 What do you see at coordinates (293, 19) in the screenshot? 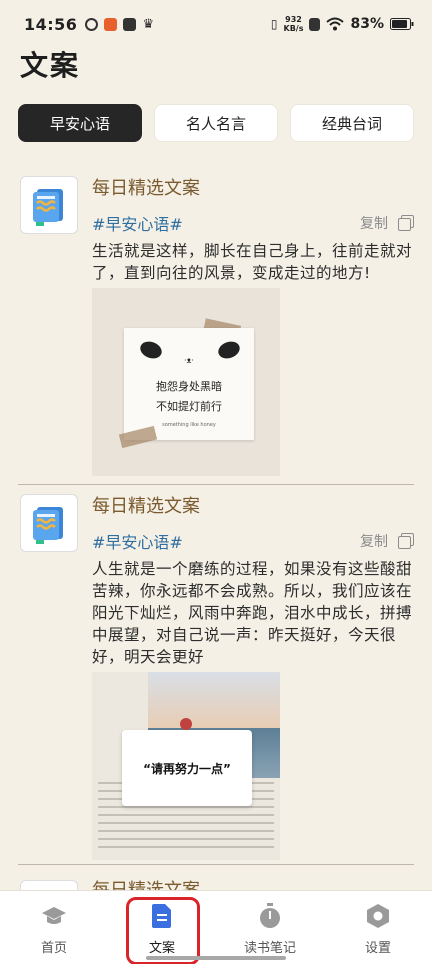
I see `speed-value: 932` at bounding box center [293, 19].